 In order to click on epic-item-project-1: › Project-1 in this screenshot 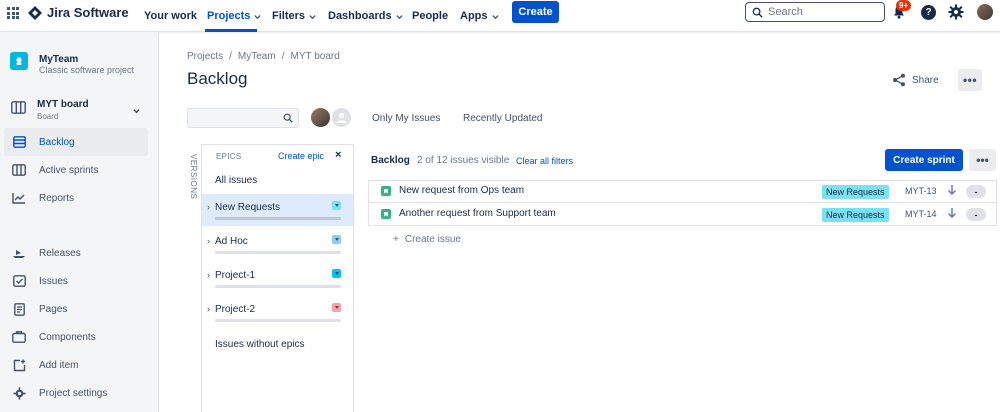, I will do `click(277, 278)`.